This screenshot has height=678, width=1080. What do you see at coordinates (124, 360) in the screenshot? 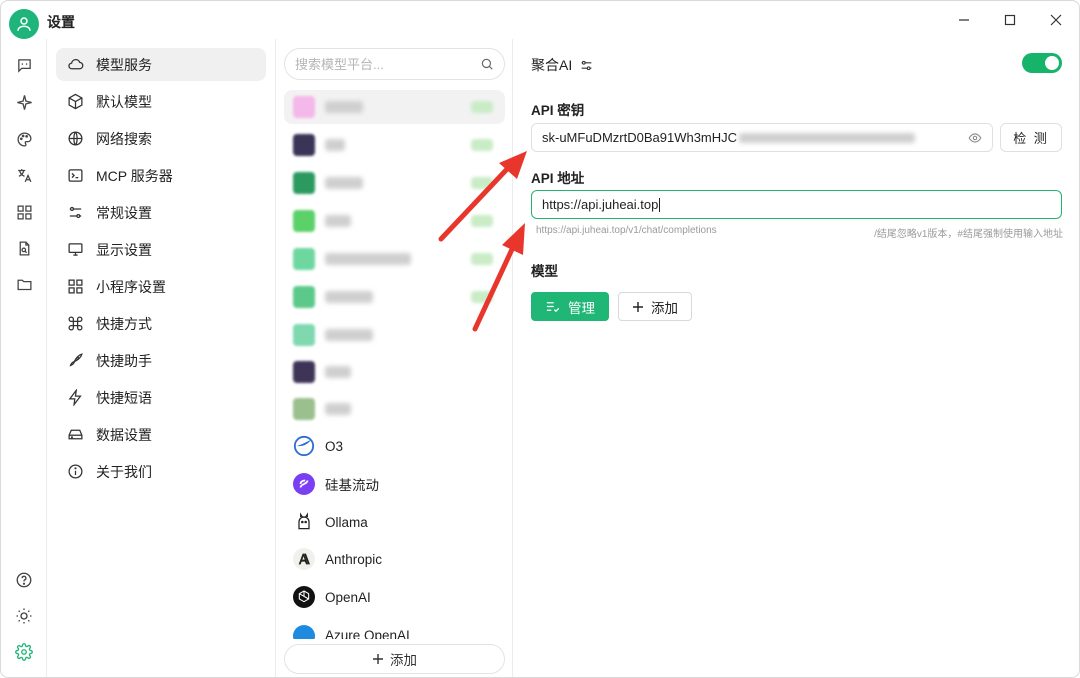
I see `nav-item-label: 快捷助手` at bounding box center [124, 360].